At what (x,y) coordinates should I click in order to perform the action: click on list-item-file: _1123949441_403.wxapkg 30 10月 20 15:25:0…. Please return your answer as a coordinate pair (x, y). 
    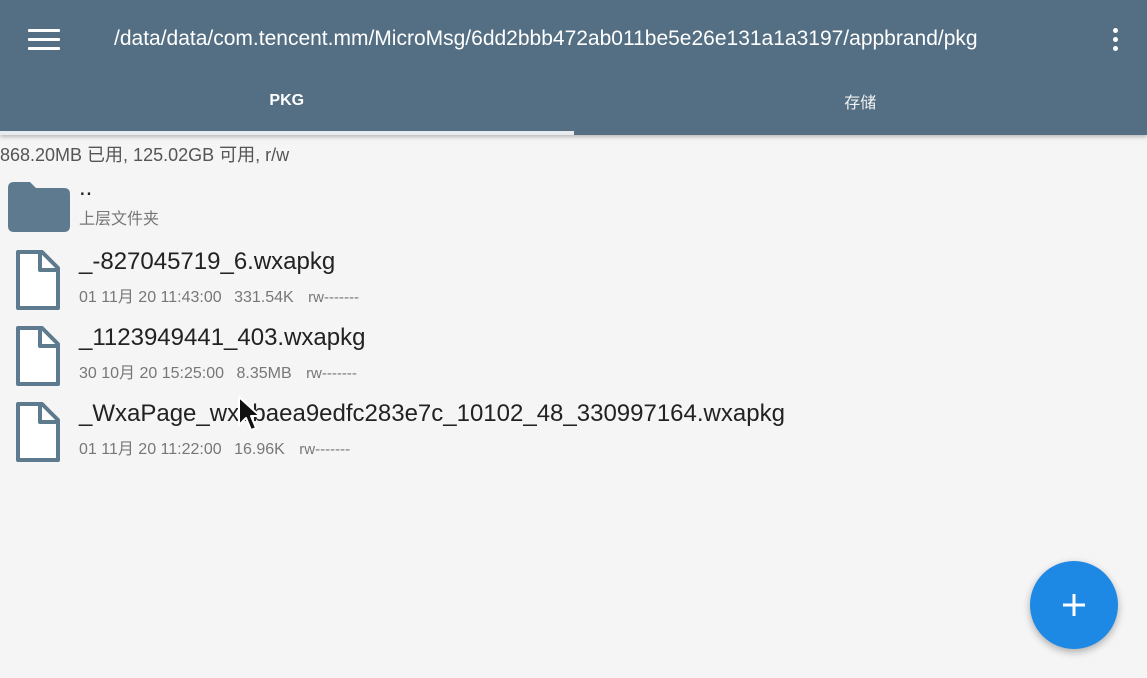
    Looking at the image, I should click on (573, 357).